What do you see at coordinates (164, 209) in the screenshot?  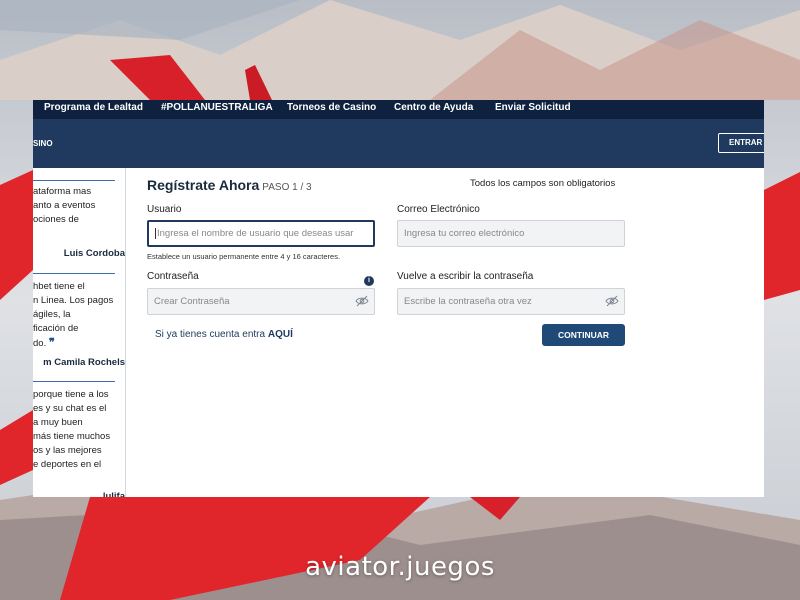 I see `username-label: Usuario` at bounding box center [164, 209].